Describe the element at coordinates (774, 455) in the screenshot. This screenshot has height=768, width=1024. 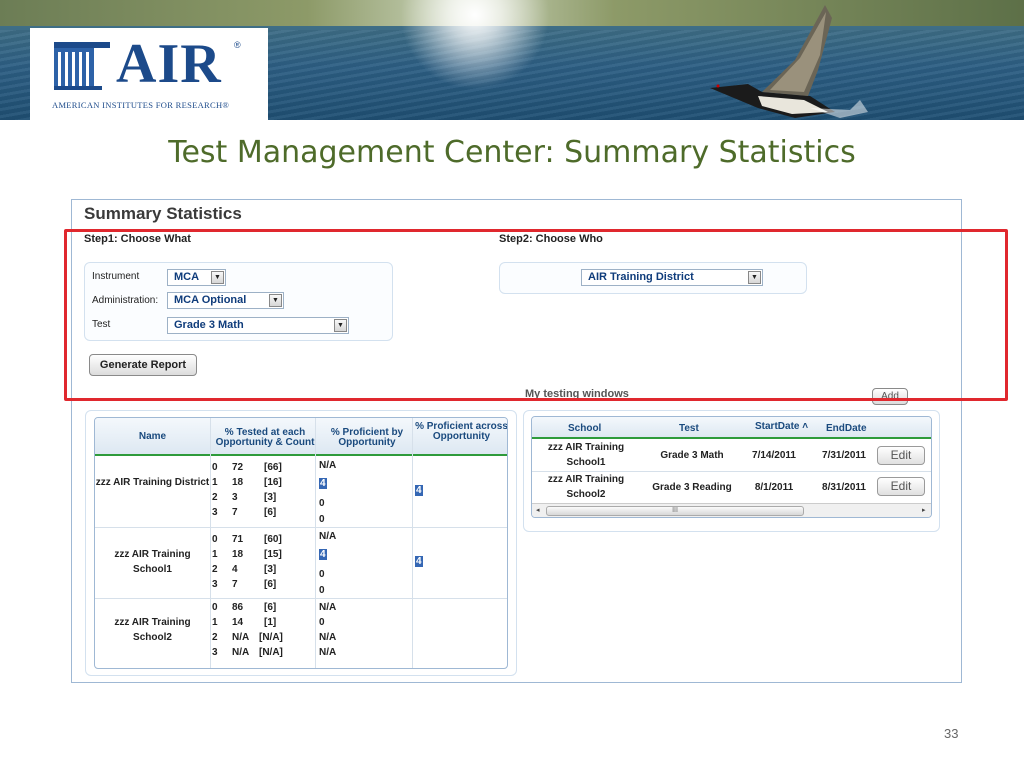
I see `window-start: 7/14/2011` at that location.